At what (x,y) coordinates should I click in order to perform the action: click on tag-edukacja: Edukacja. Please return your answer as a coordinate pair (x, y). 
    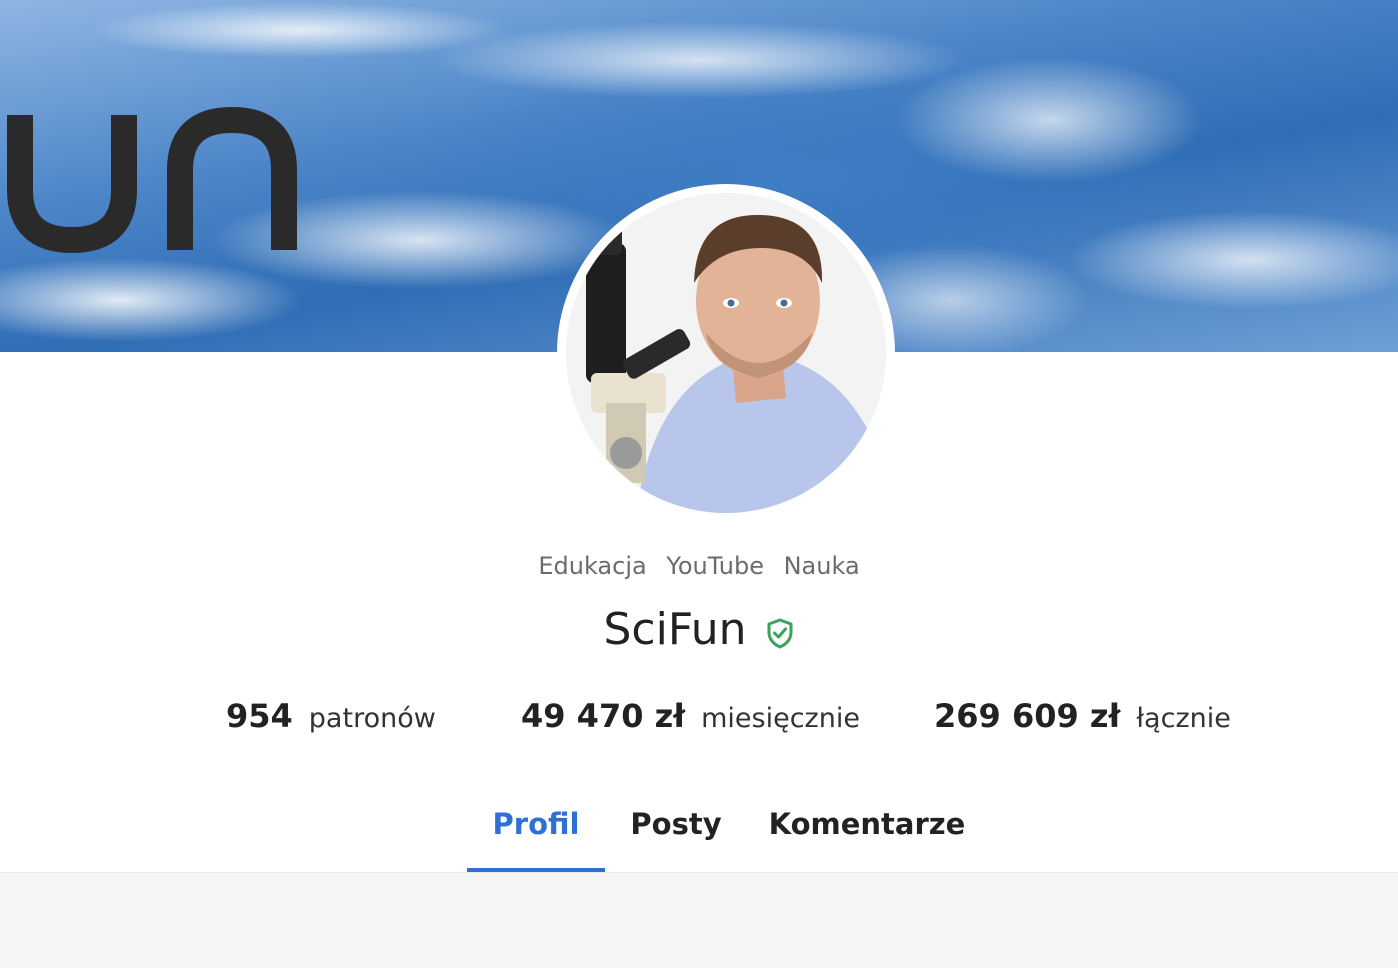
    Looking at the image, I should click on (592, 566).